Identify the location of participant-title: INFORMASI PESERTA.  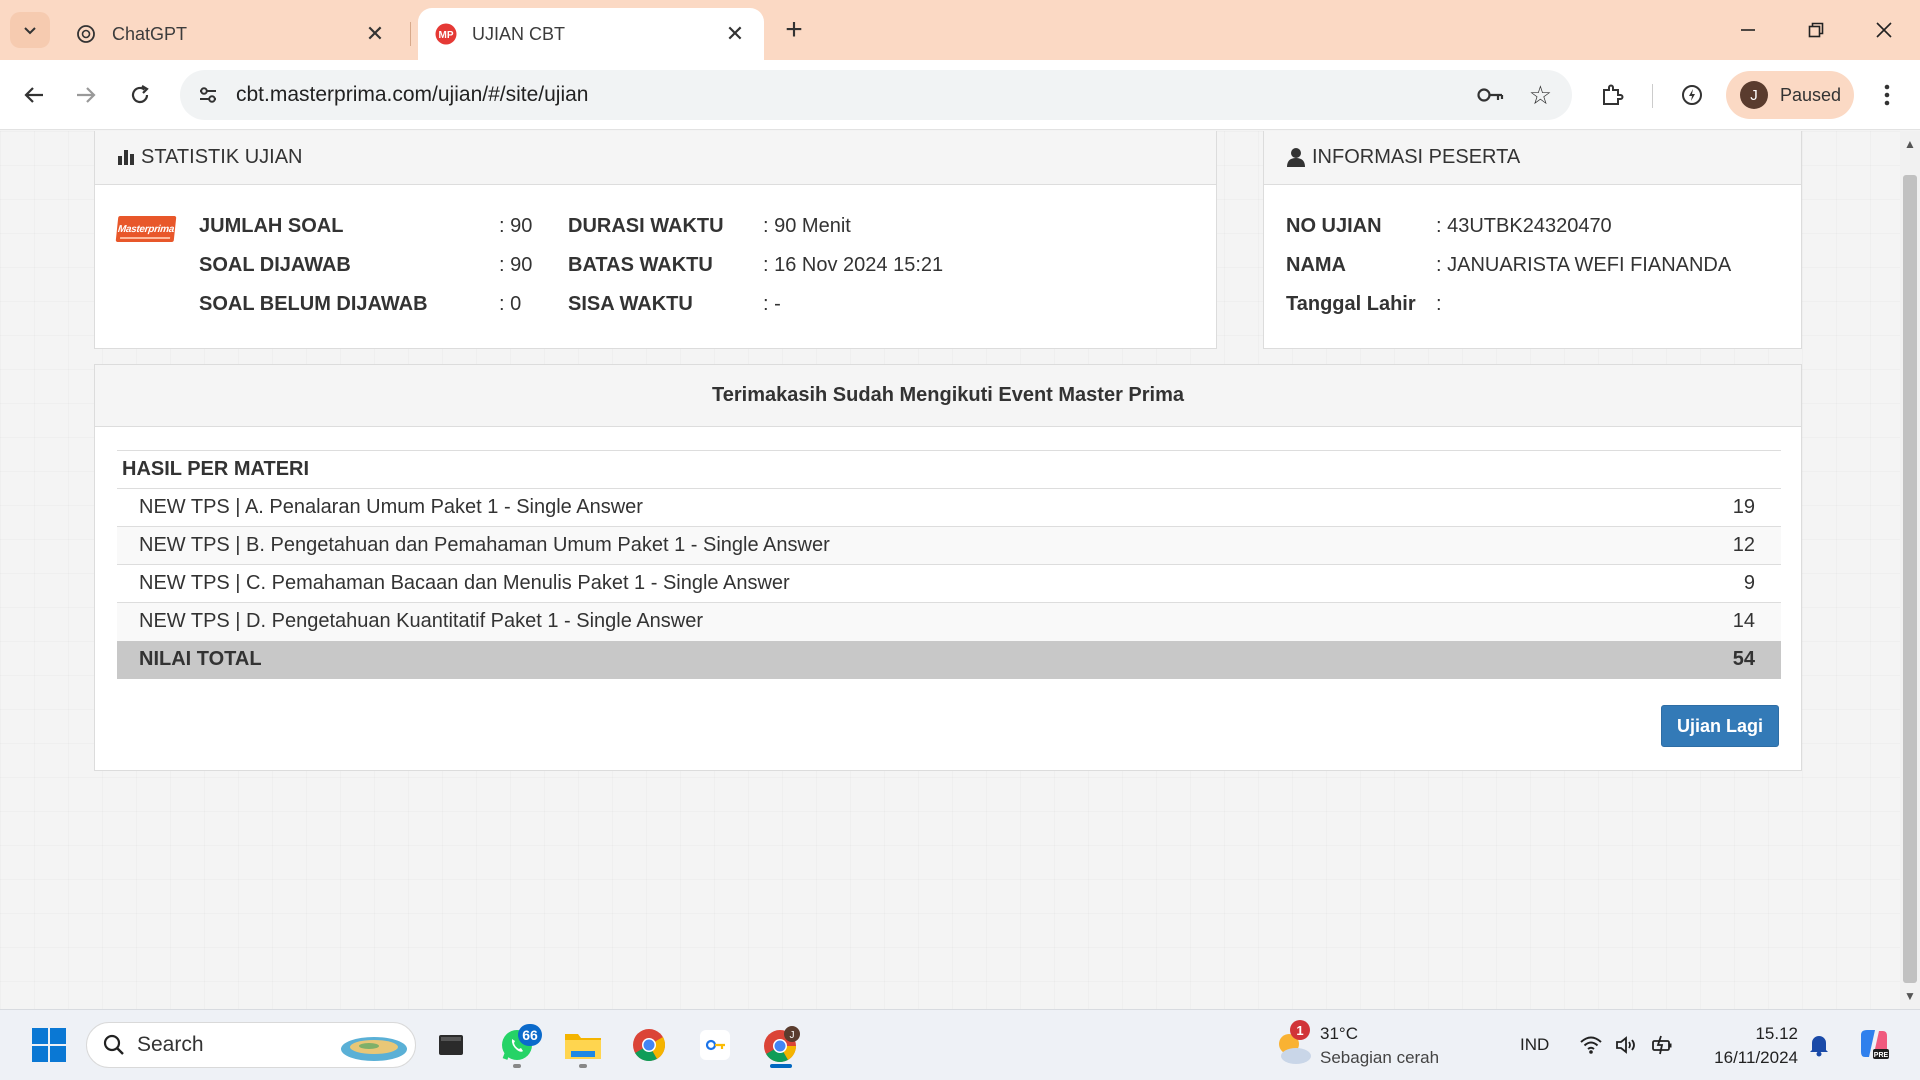
(1416, 156).